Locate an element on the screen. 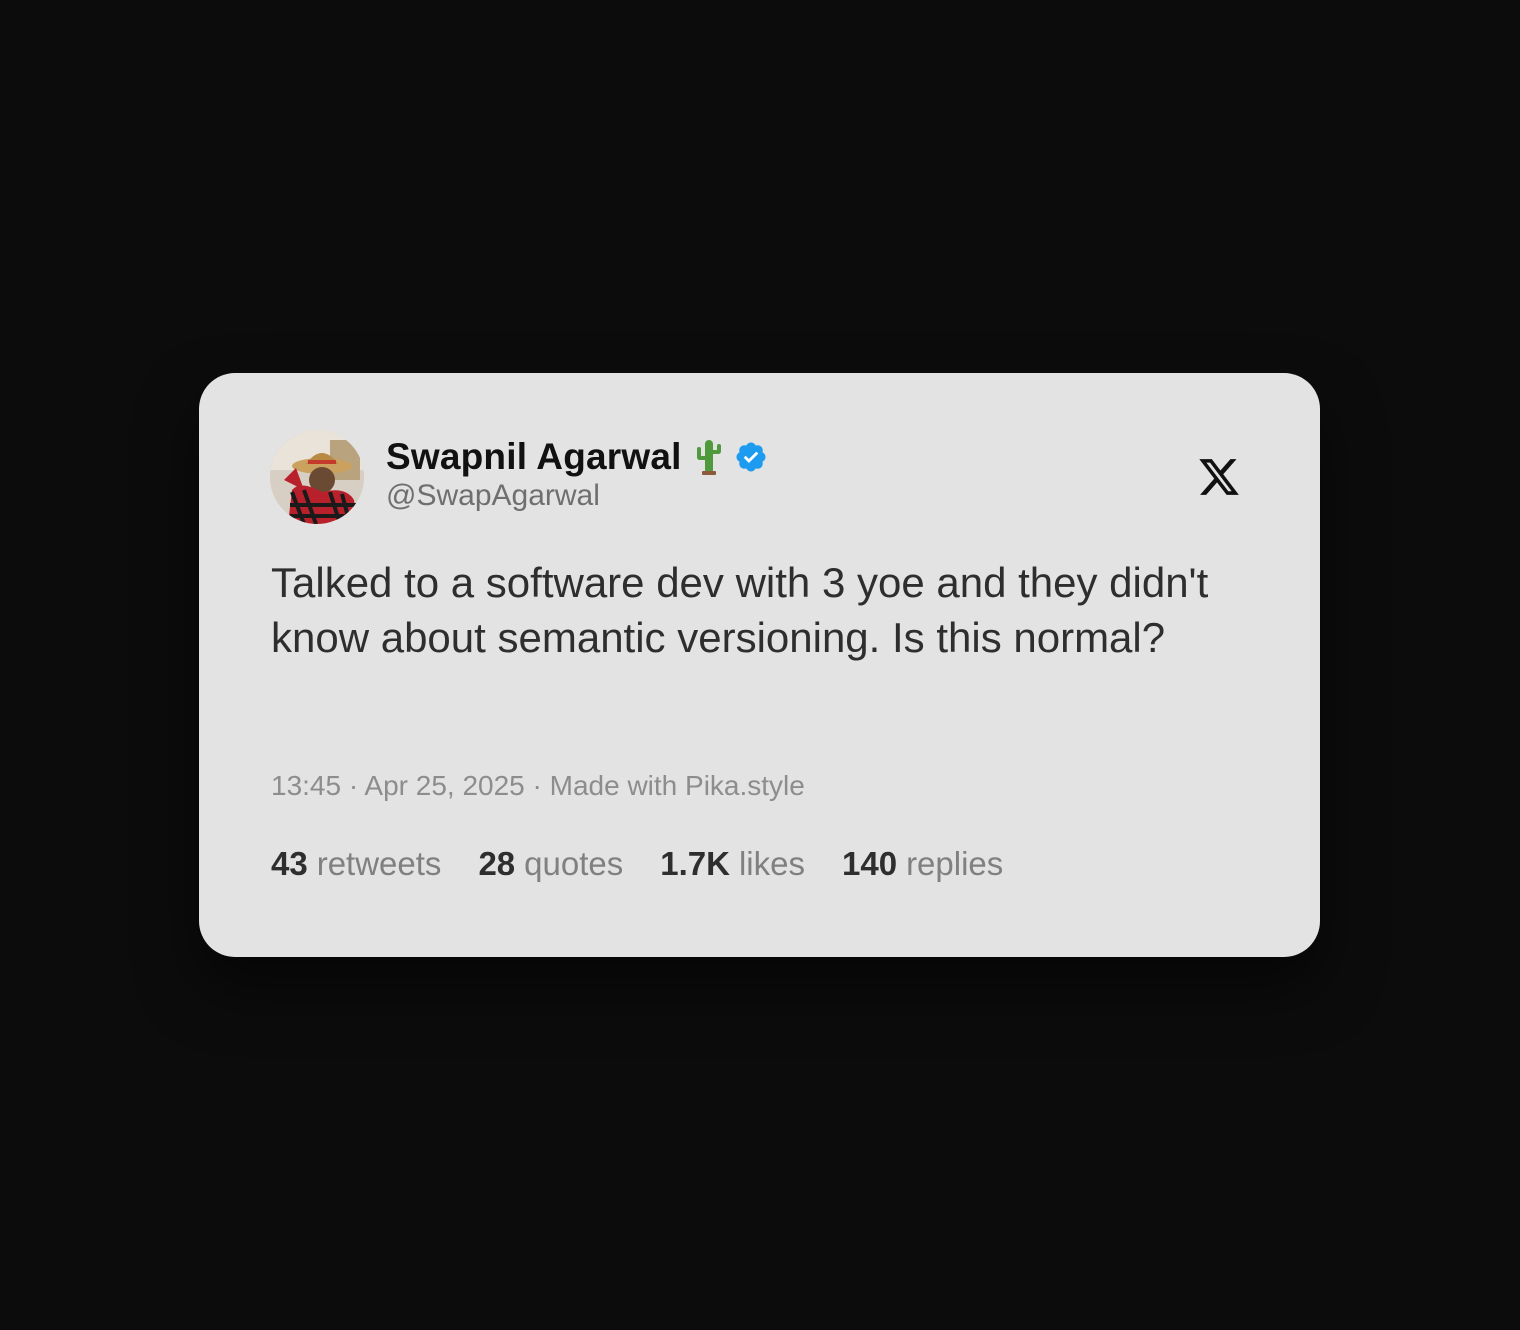 This screenshot has width=1520, height=1330. verified-badge-icon is located at coordinates (751, 457).